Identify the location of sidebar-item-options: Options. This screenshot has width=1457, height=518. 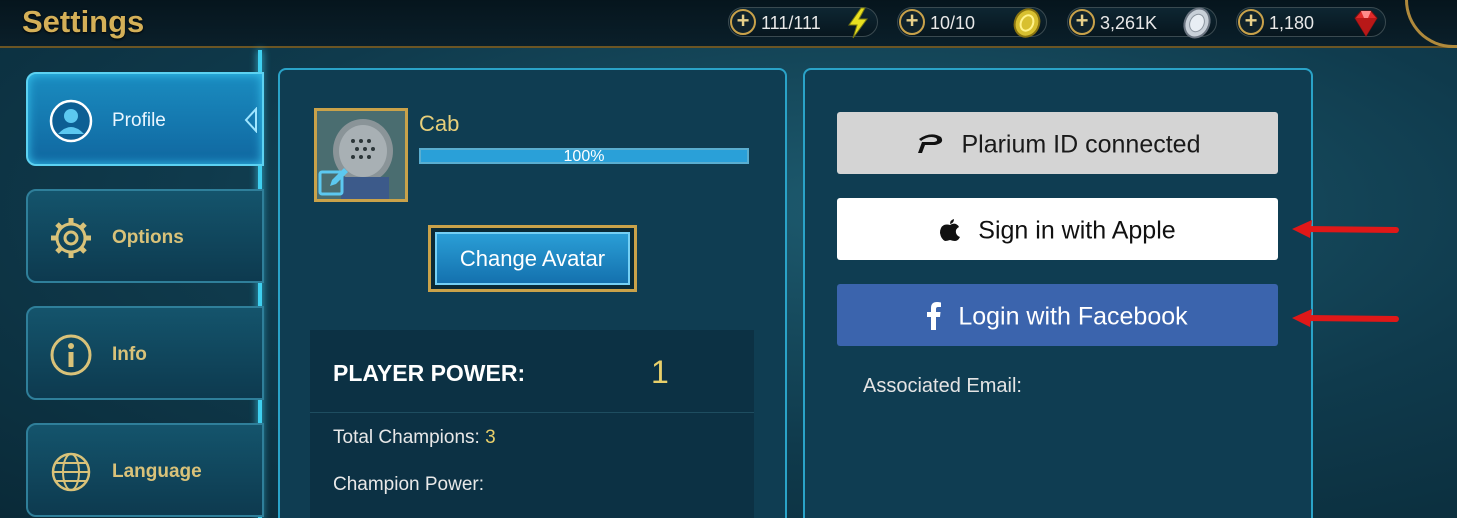
(145, 236).